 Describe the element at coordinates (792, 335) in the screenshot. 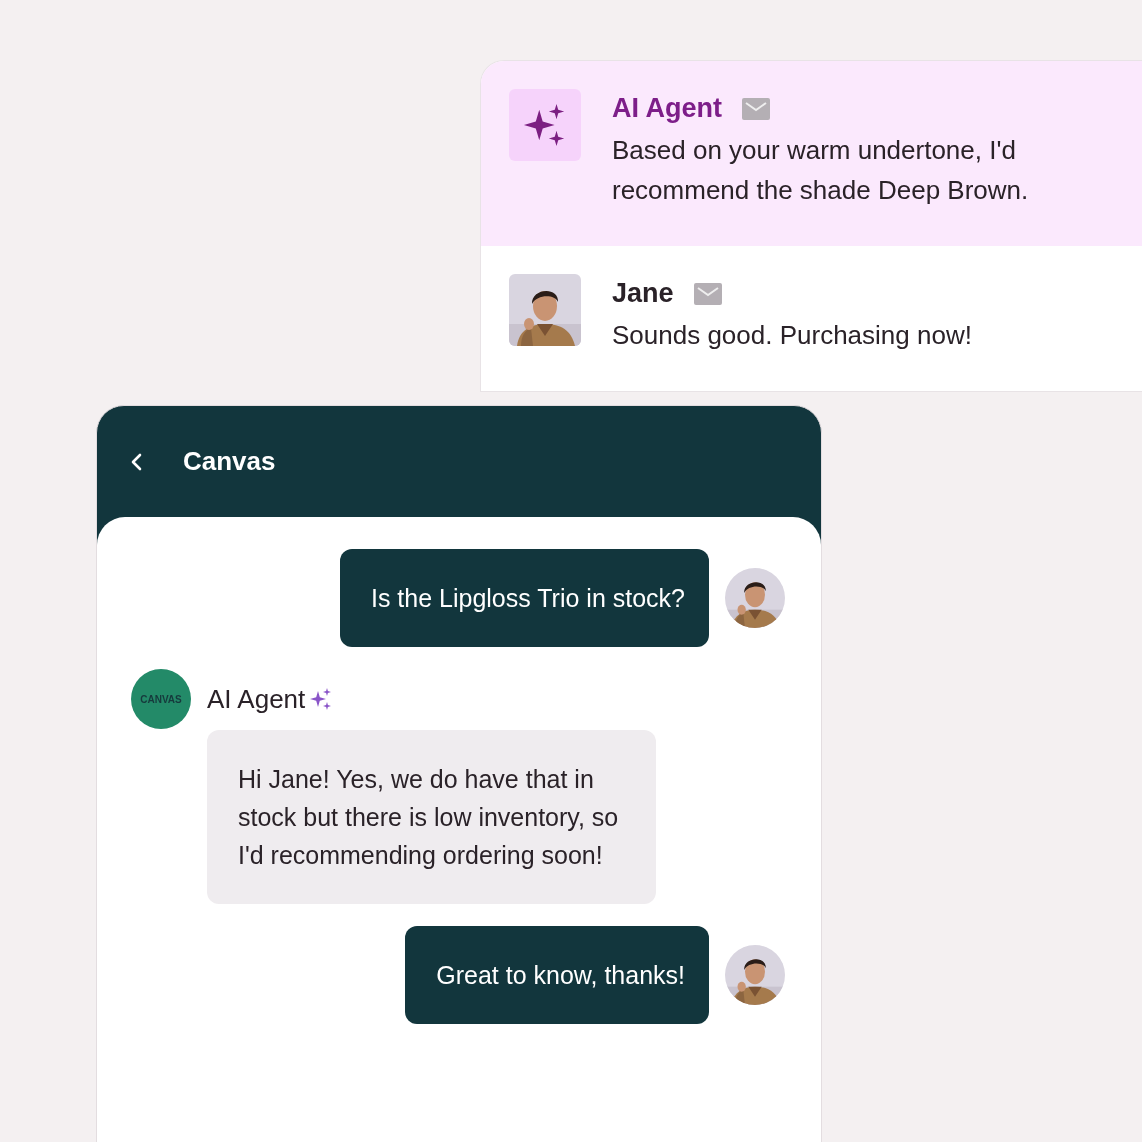

I see `message-text: Sounds good. Purchasing now!` at that location.